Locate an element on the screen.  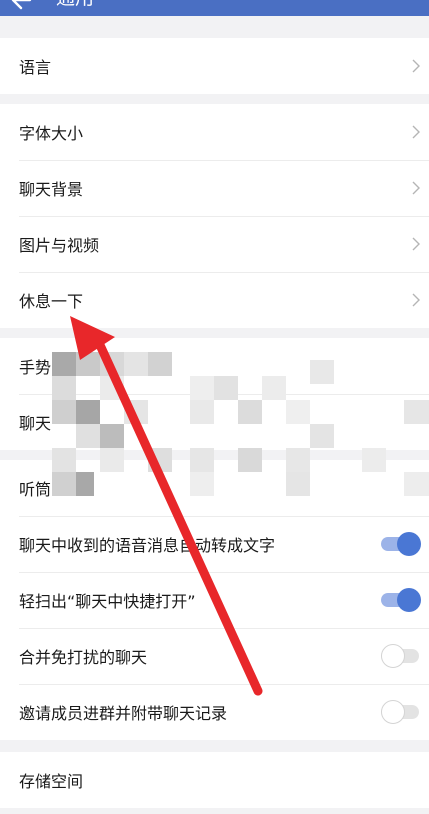
page-title: 通用 is located at coordinates (75, 5).